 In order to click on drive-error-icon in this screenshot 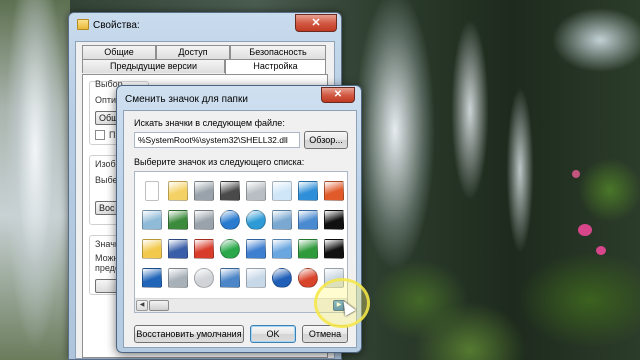, I will do `click(204, 248)`.